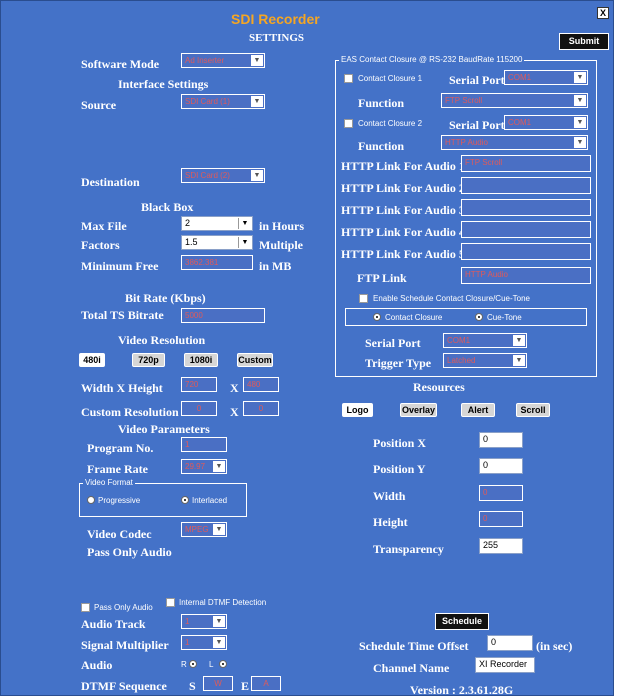  What do you see at coordinates (117, 469) in the screenshot?
I see `frame-rate-label: Frame Rate` at bounding box center [117, 469].